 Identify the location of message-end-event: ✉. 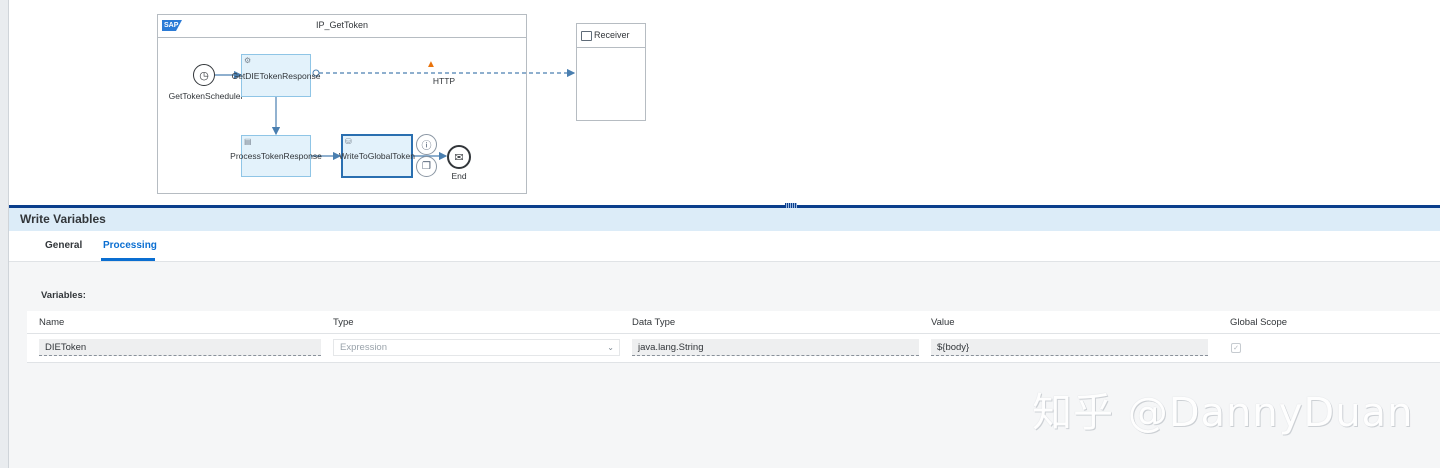
(459, 157).